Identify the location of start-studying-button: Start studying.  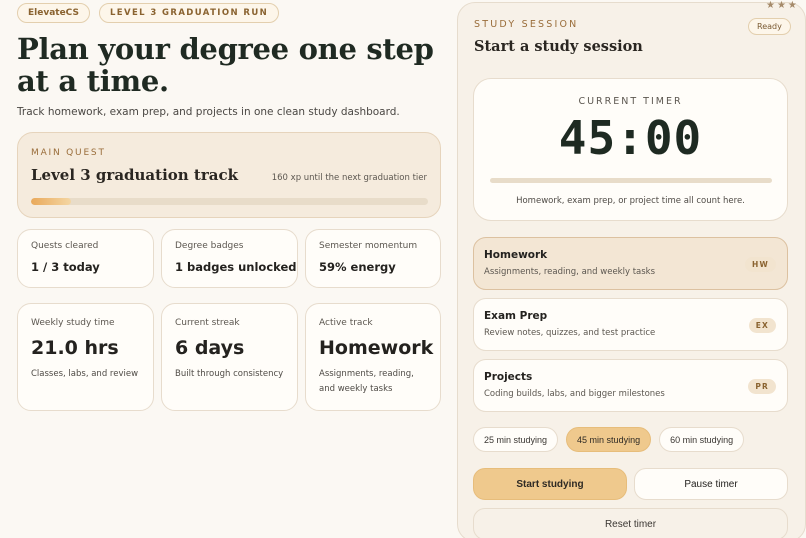
(550, 484).